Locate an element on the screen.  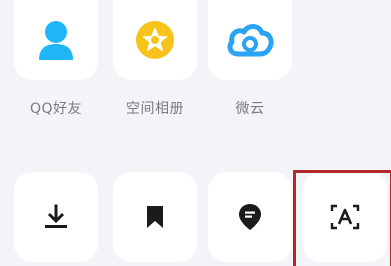
share-weiyun-button is located at coordinates (250, 40).